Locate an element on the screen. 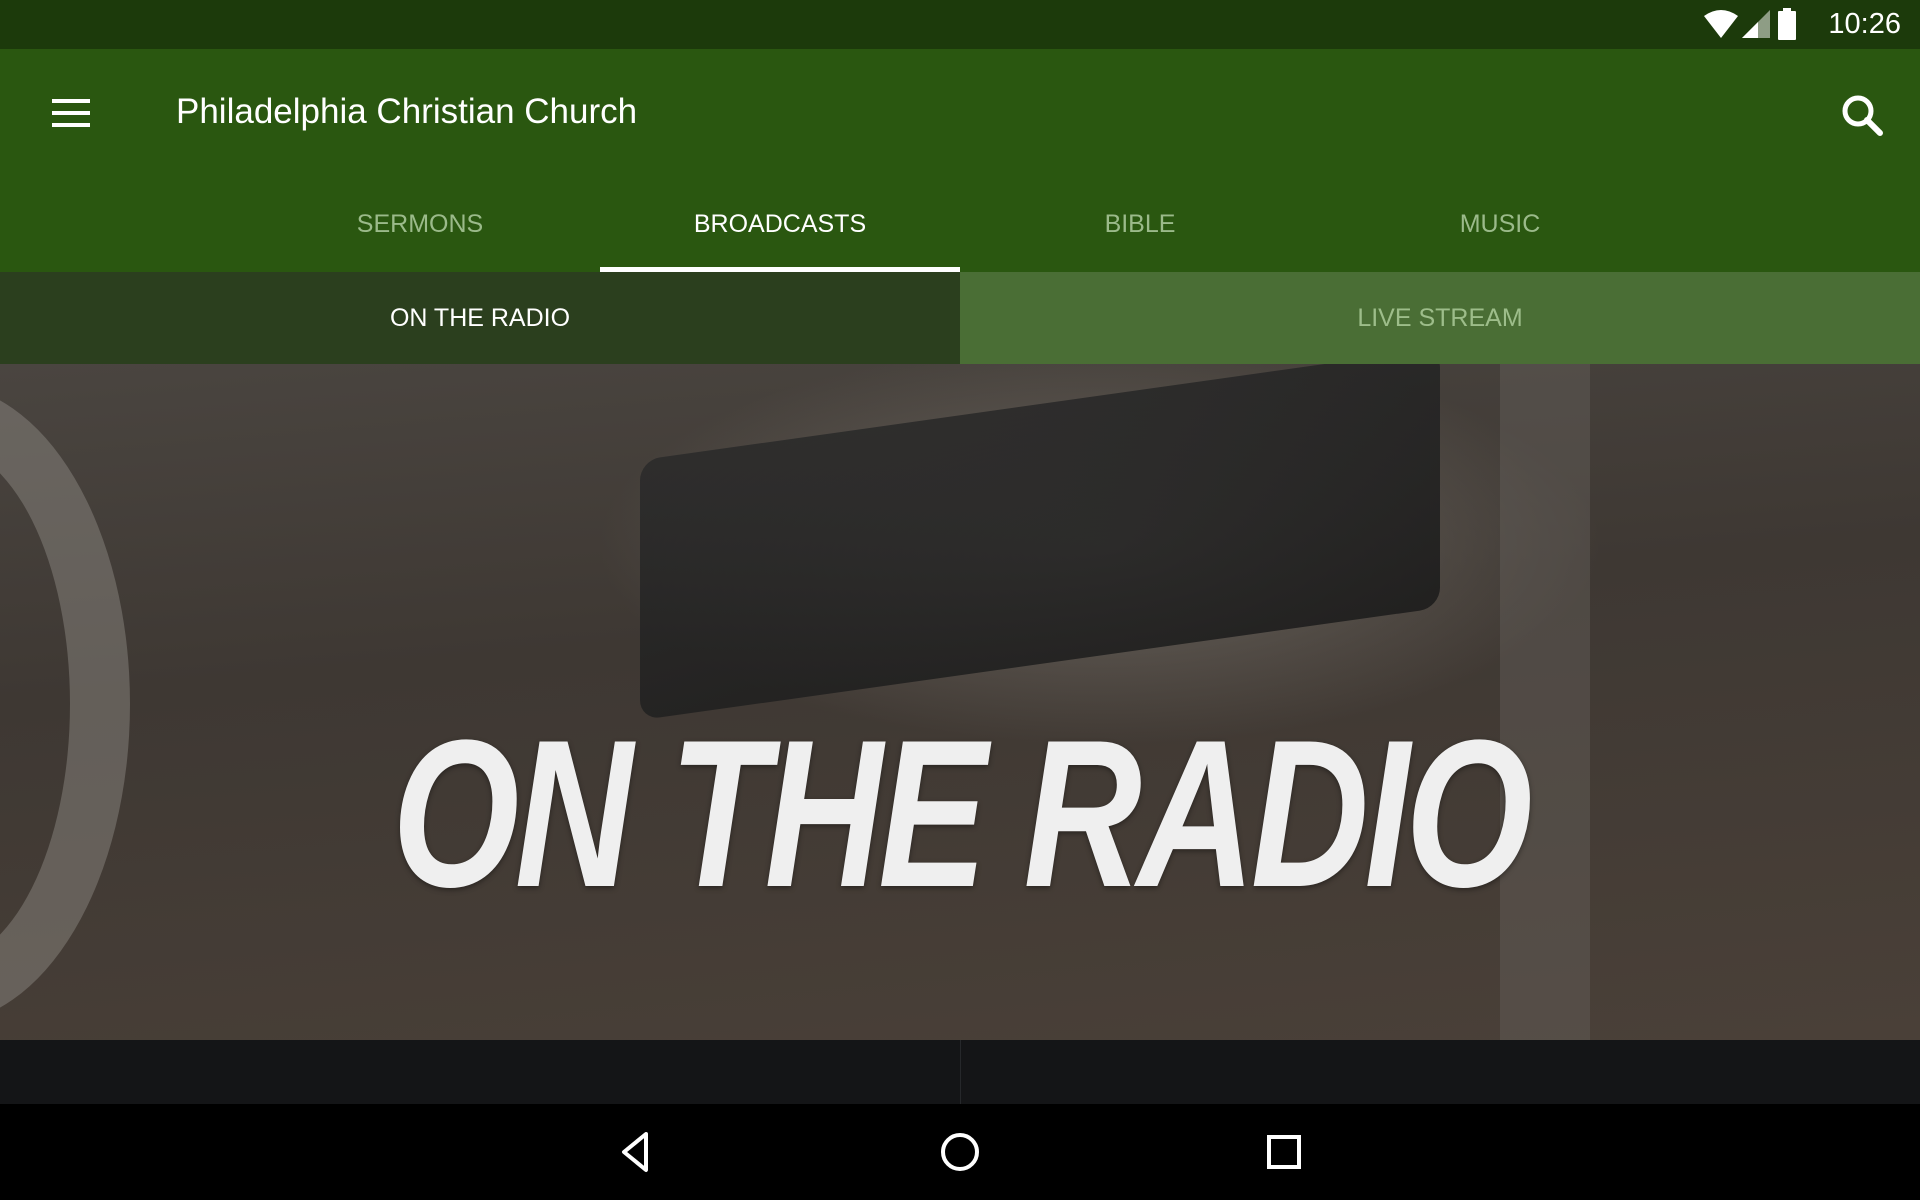  tab-broadcasts: BROADCASTS is located at coordinates (780, 225).